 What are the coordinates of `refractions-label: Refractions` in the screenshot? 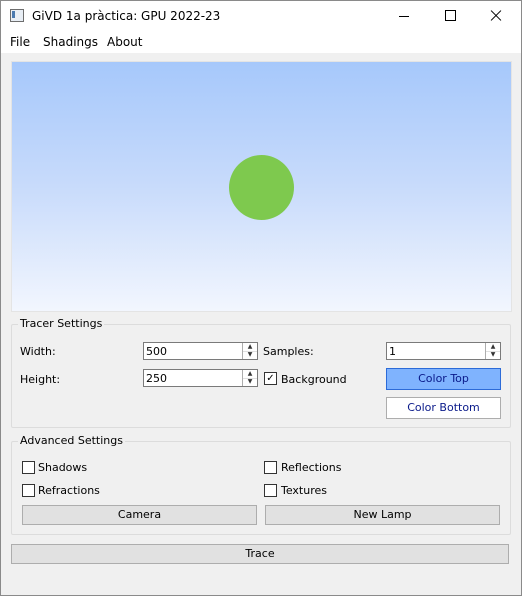 It's located at (69, 490).